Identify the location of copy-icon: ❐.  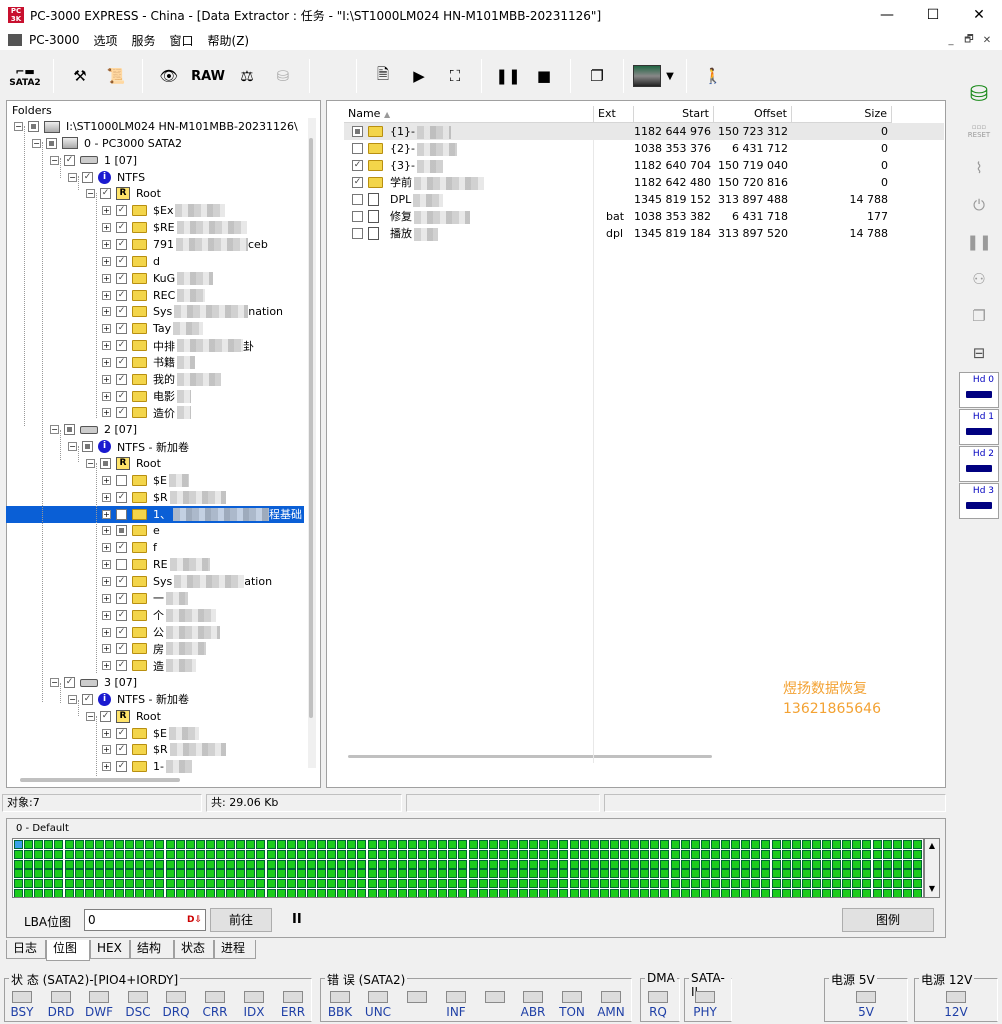
(979, 316).